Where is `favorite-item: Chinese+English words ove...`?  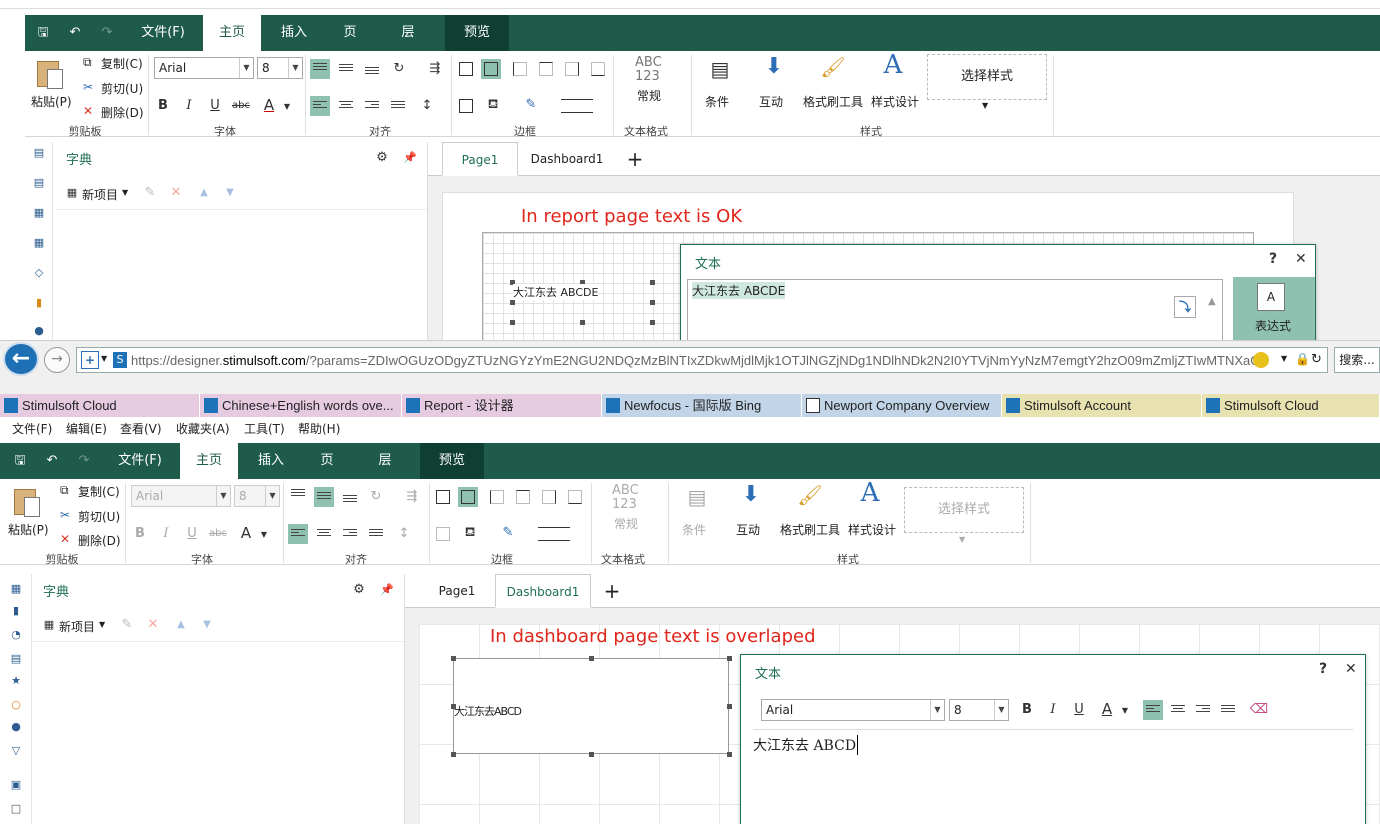
favorite-item: Chinese+English words ove... is located at coordinates (301, 405).